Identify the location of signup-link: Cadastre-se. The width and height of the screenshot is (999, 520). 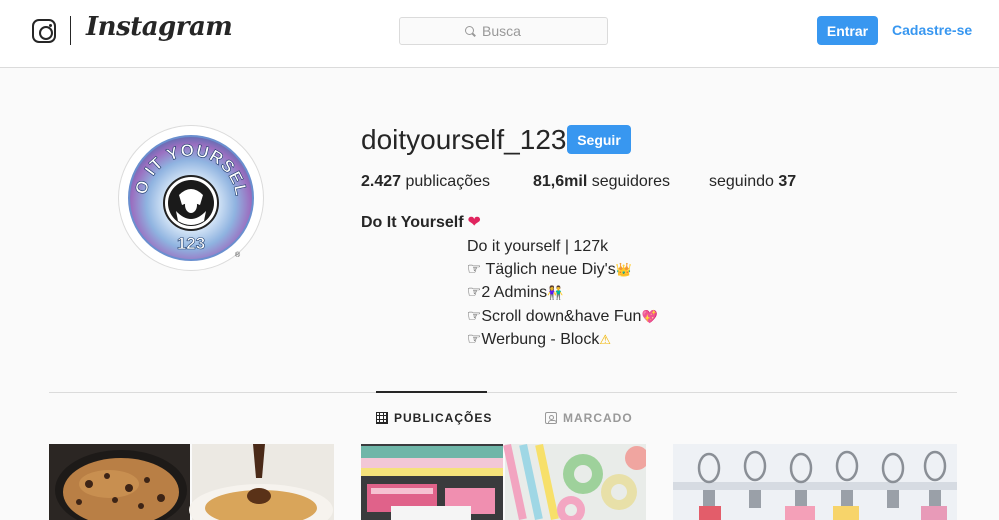
(932, 30).